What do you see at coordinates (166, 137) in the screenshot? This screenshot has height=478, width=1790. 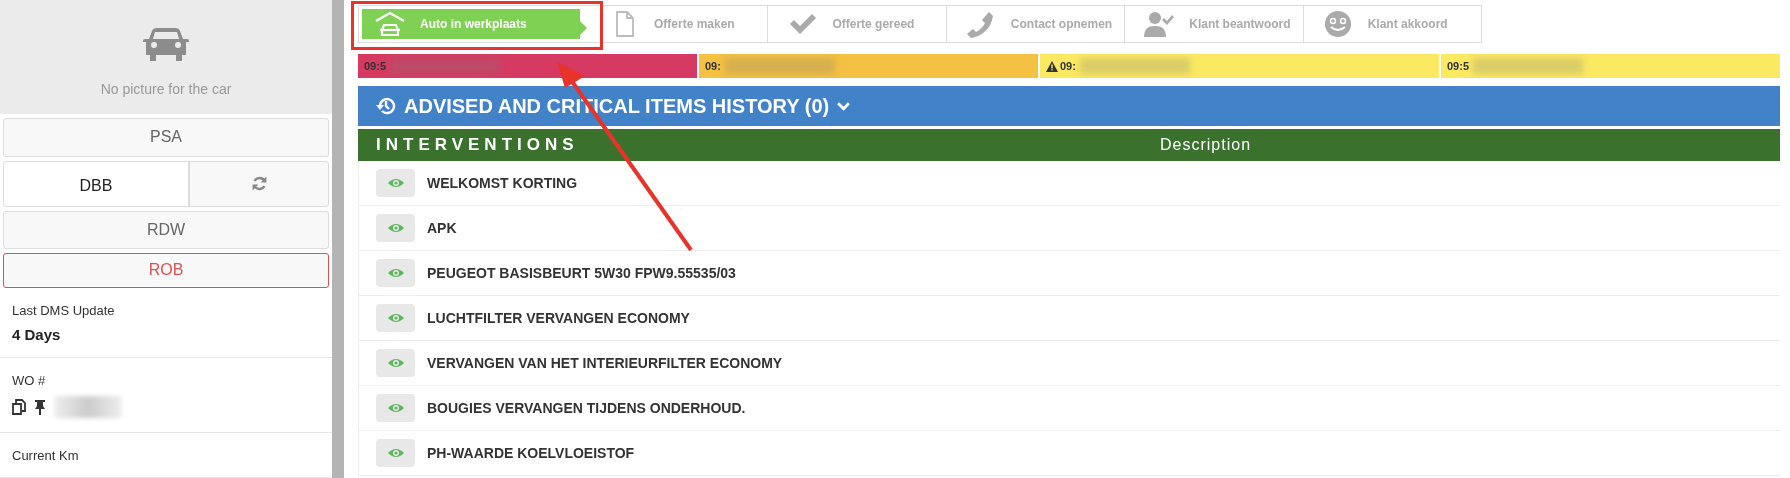 I see `source-button: PSA` at bounding box center [166, 137].